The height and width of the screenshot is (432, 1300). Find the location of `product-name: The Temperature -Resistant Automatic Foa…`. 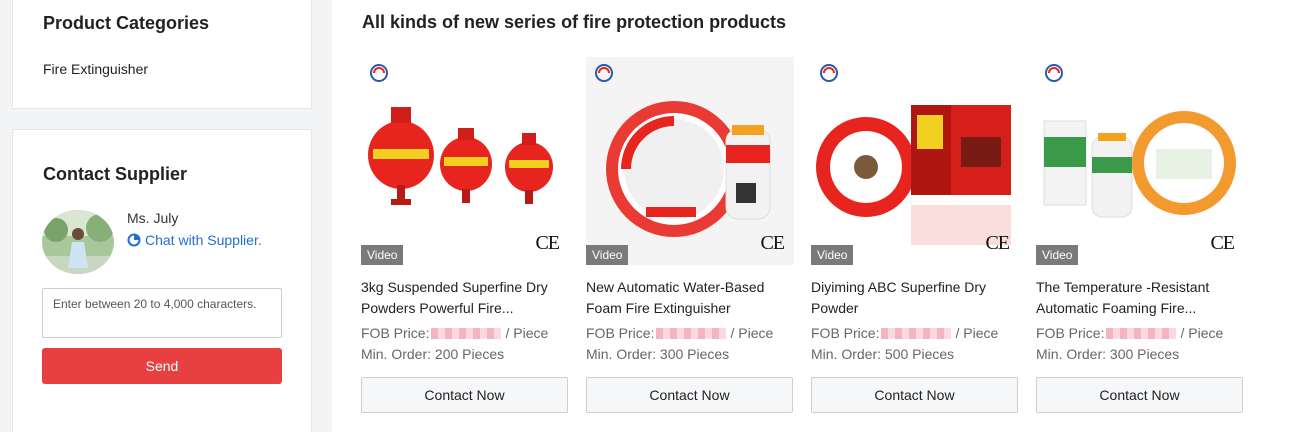

product-name: The Temperature -Resistant Automatic Foa… is located at coordinates (1140, 298).